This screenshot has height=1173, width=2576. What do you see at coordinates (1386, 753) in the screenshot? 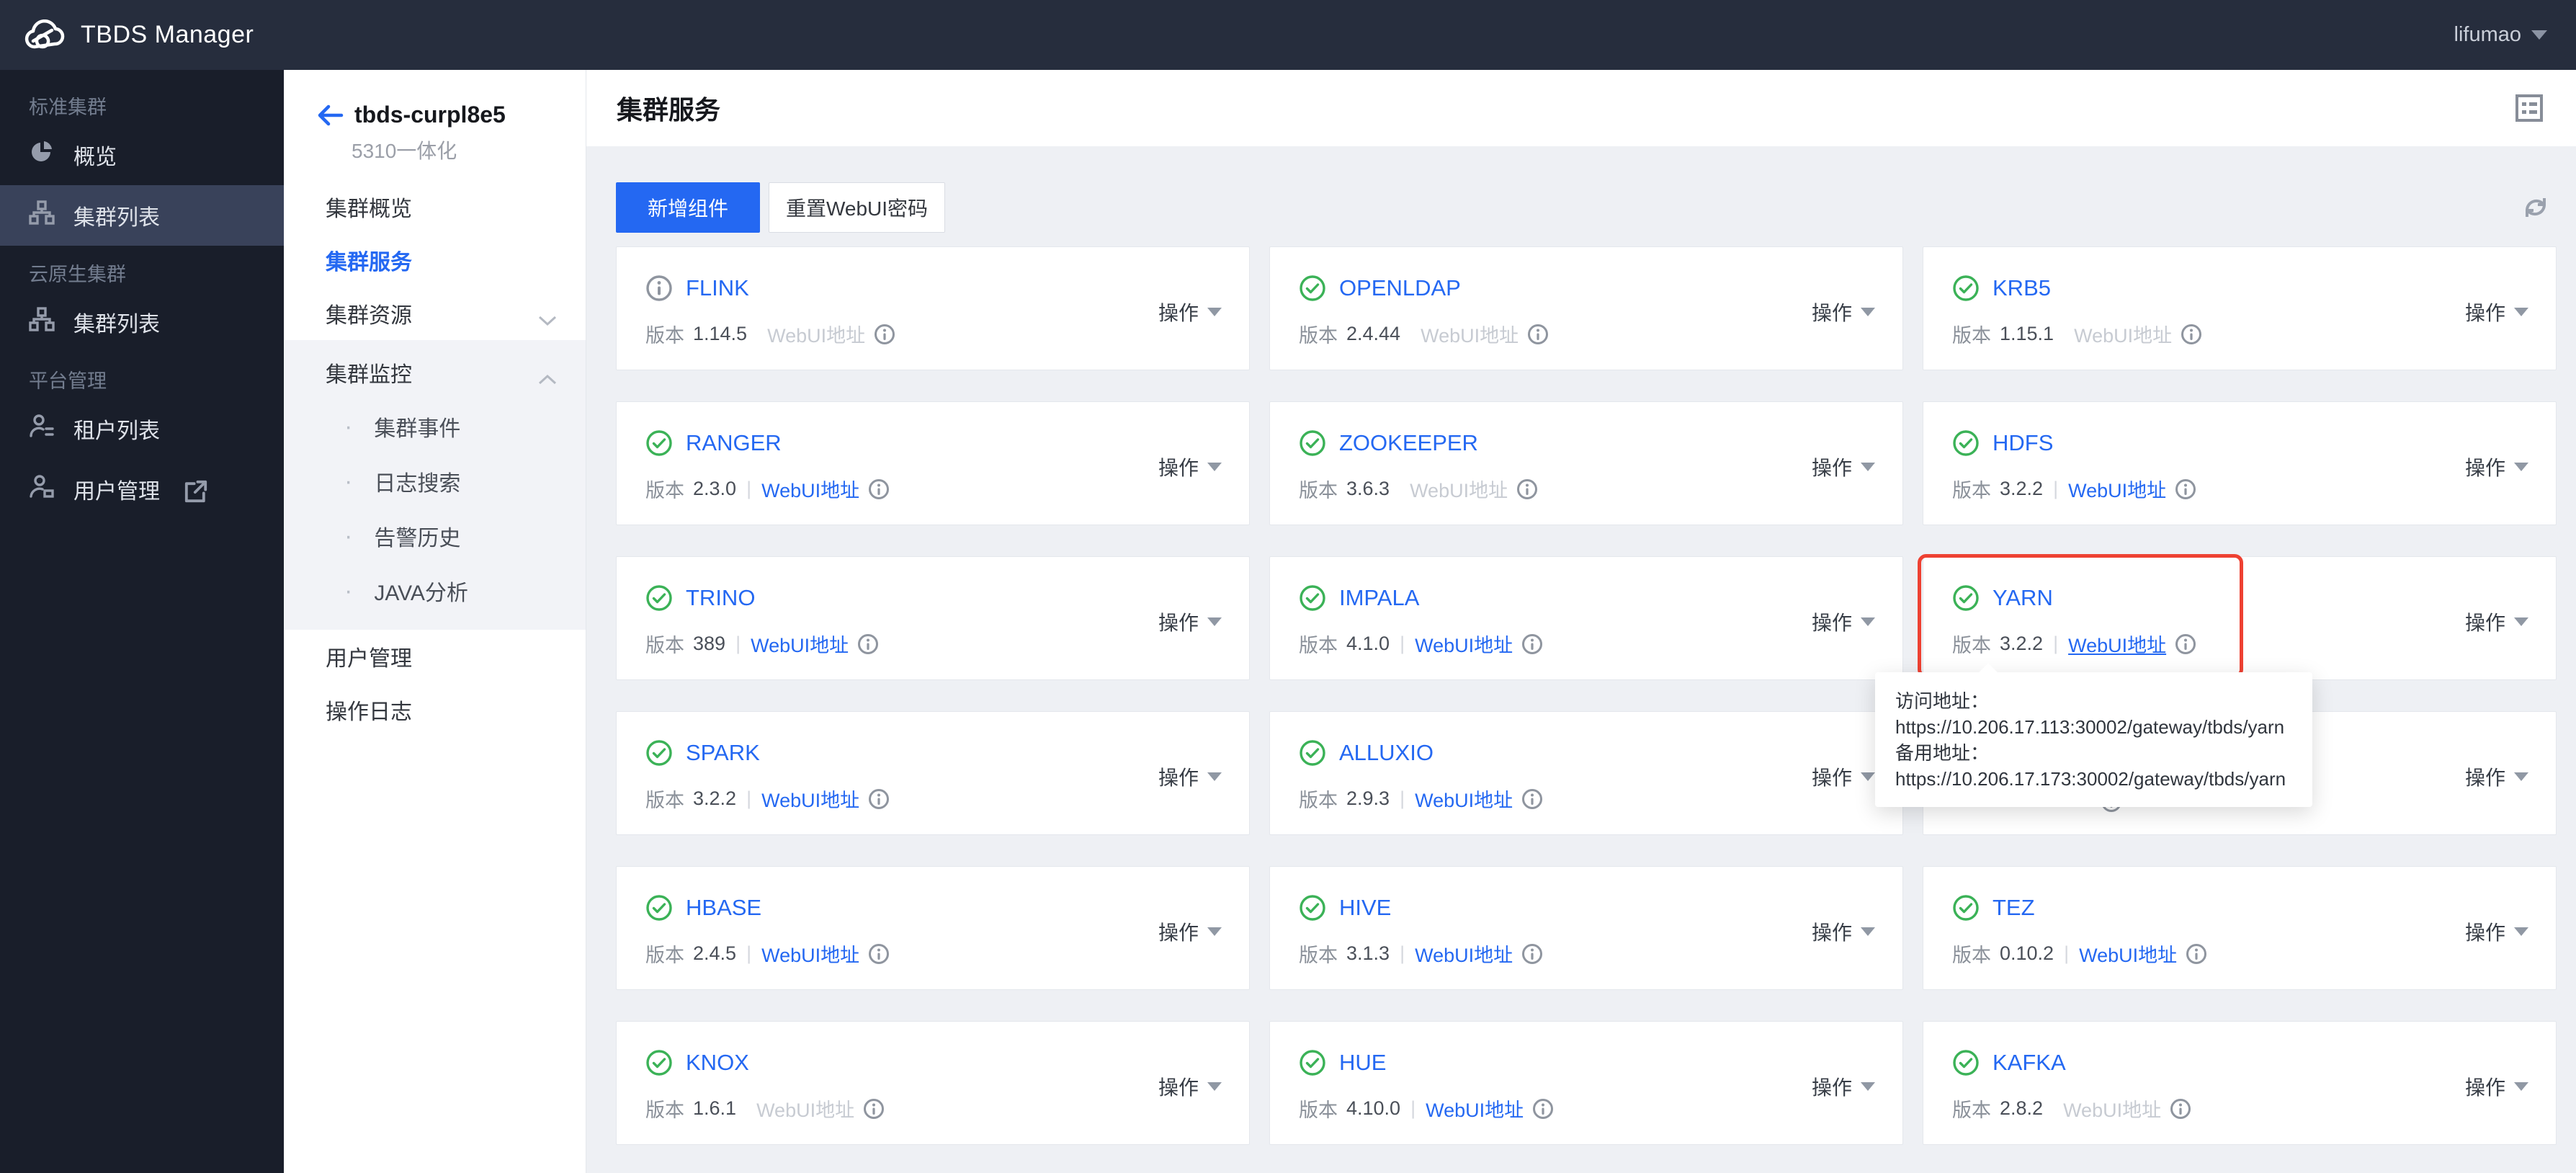
I see `service-name-link: ALLUXIO` at bounding box center [1386, 753].